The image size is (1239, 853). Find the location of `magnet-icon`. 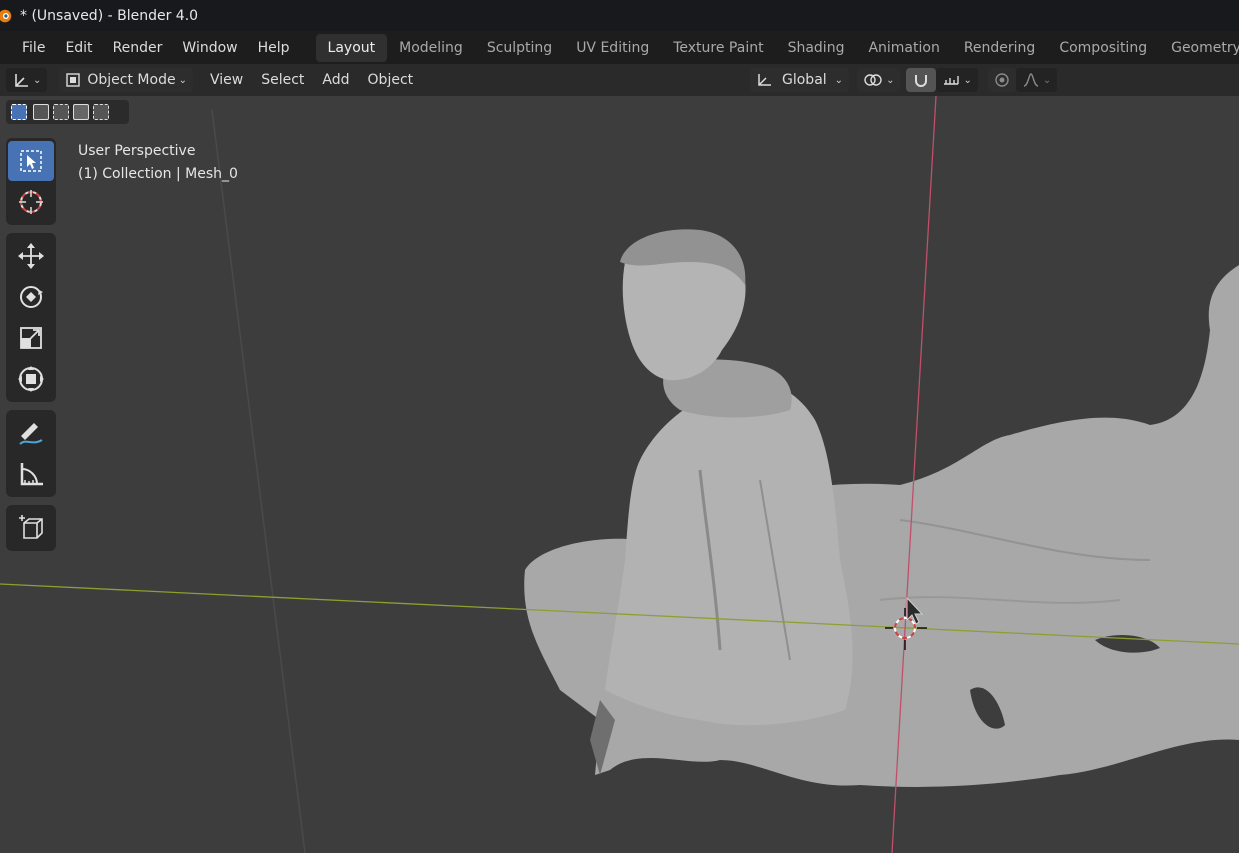

magnet-icon is located at coordinates (921, 81).